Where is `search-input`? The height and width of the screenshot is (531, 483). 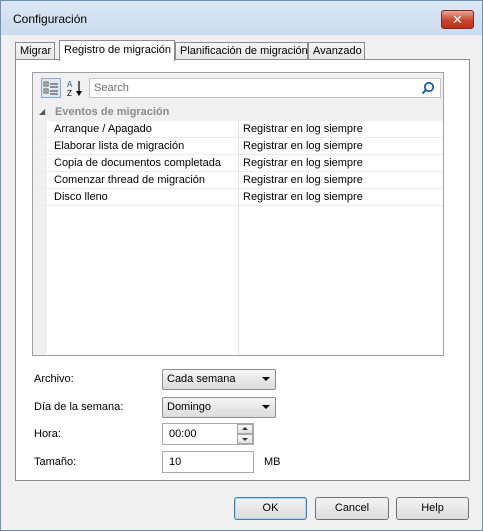 search-input is located at coordinates (265, 88).